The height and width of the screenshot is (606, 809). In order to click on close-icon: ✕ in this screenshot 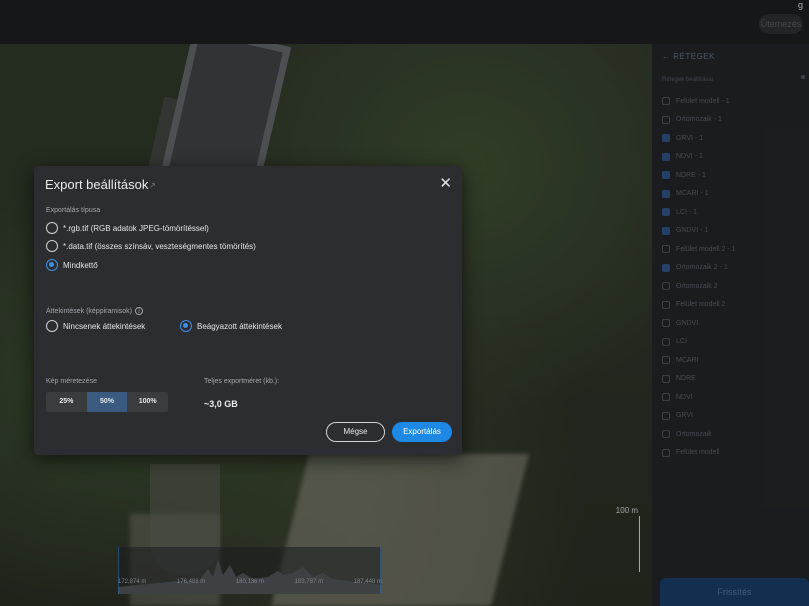, I will do `click(445, 183)`.